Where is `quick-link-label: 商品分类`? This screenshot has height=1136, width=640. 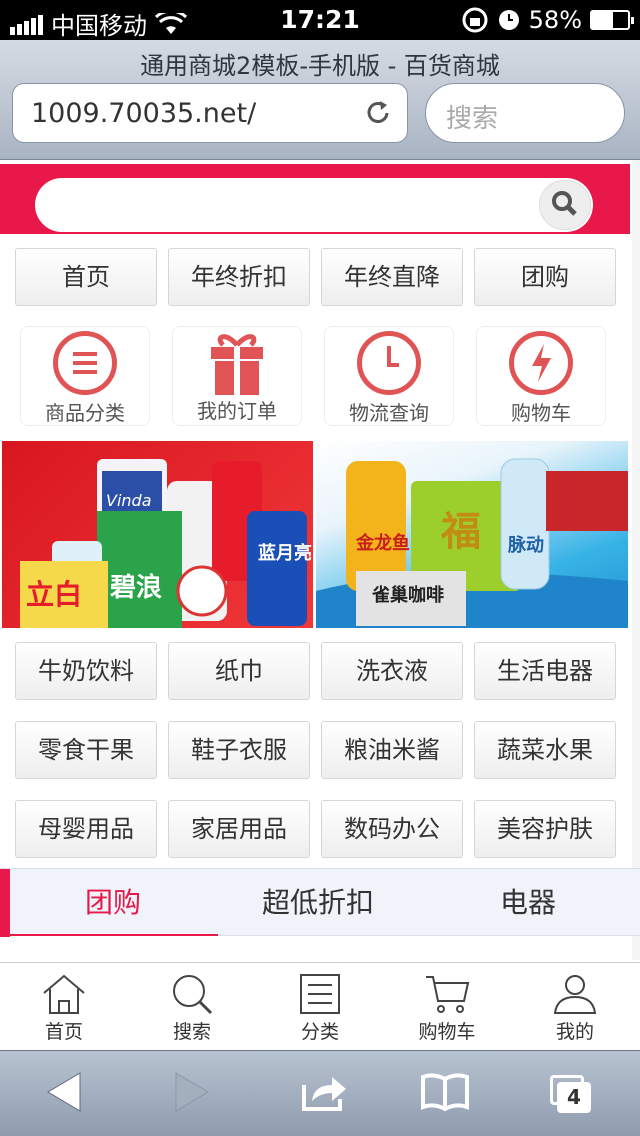 quick-link-label: 商品分类 is located at coordinates (85, 413).